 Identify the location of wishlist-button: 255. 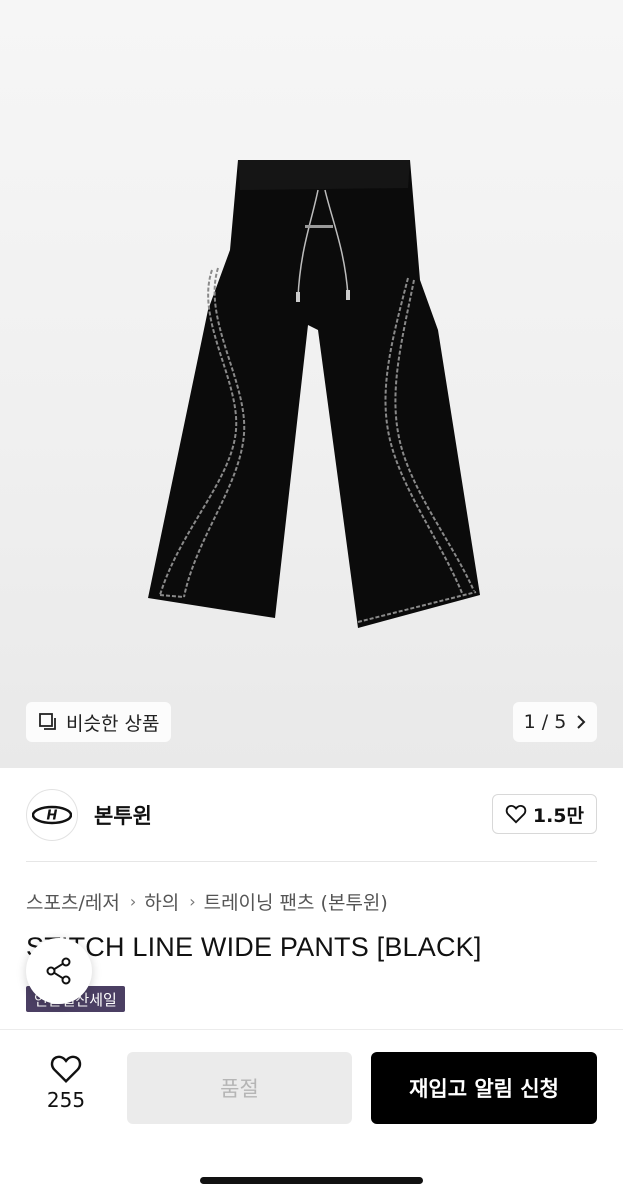
(66, 1083).